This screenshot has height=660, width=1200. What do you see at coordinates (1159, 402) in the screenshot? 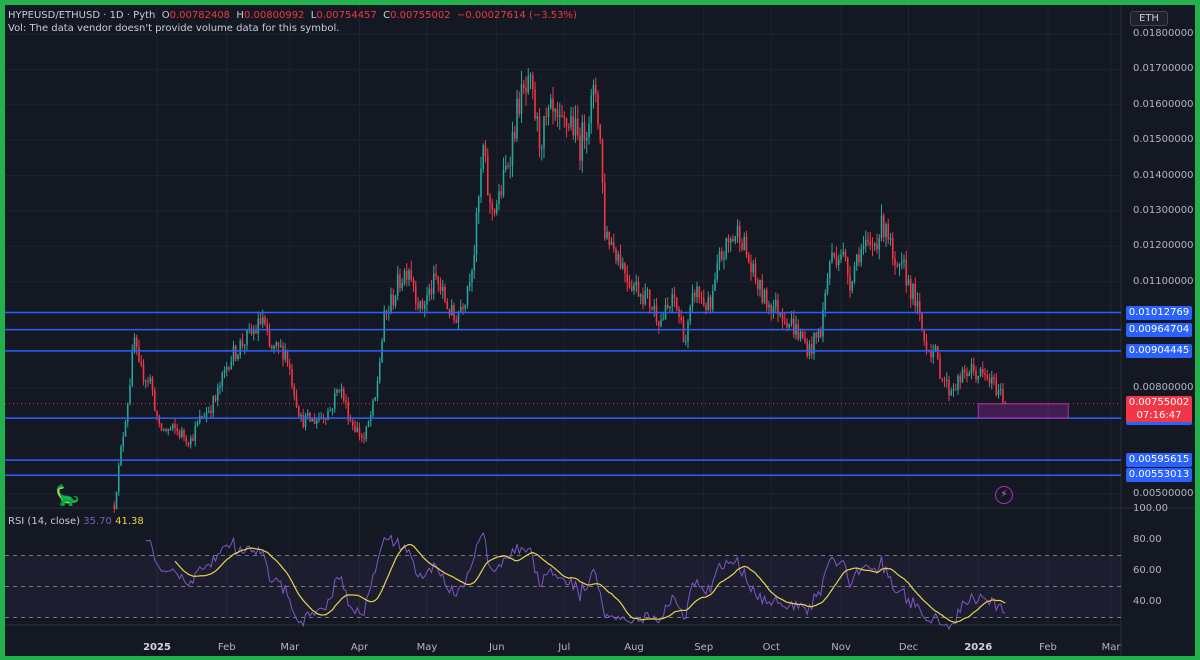
I see `current-price-value: 0.00755002` at bounding box center [1159, 402].